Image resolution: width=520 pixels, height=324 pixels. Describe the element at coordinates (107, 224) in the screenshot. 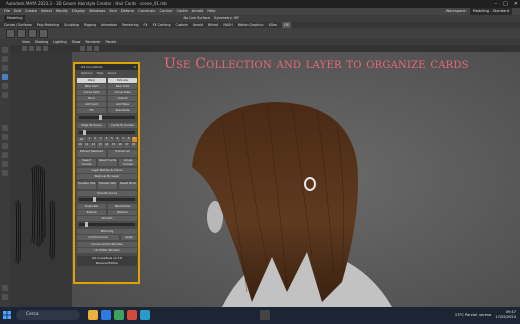

I see `smooth-amount-slider` at that location.